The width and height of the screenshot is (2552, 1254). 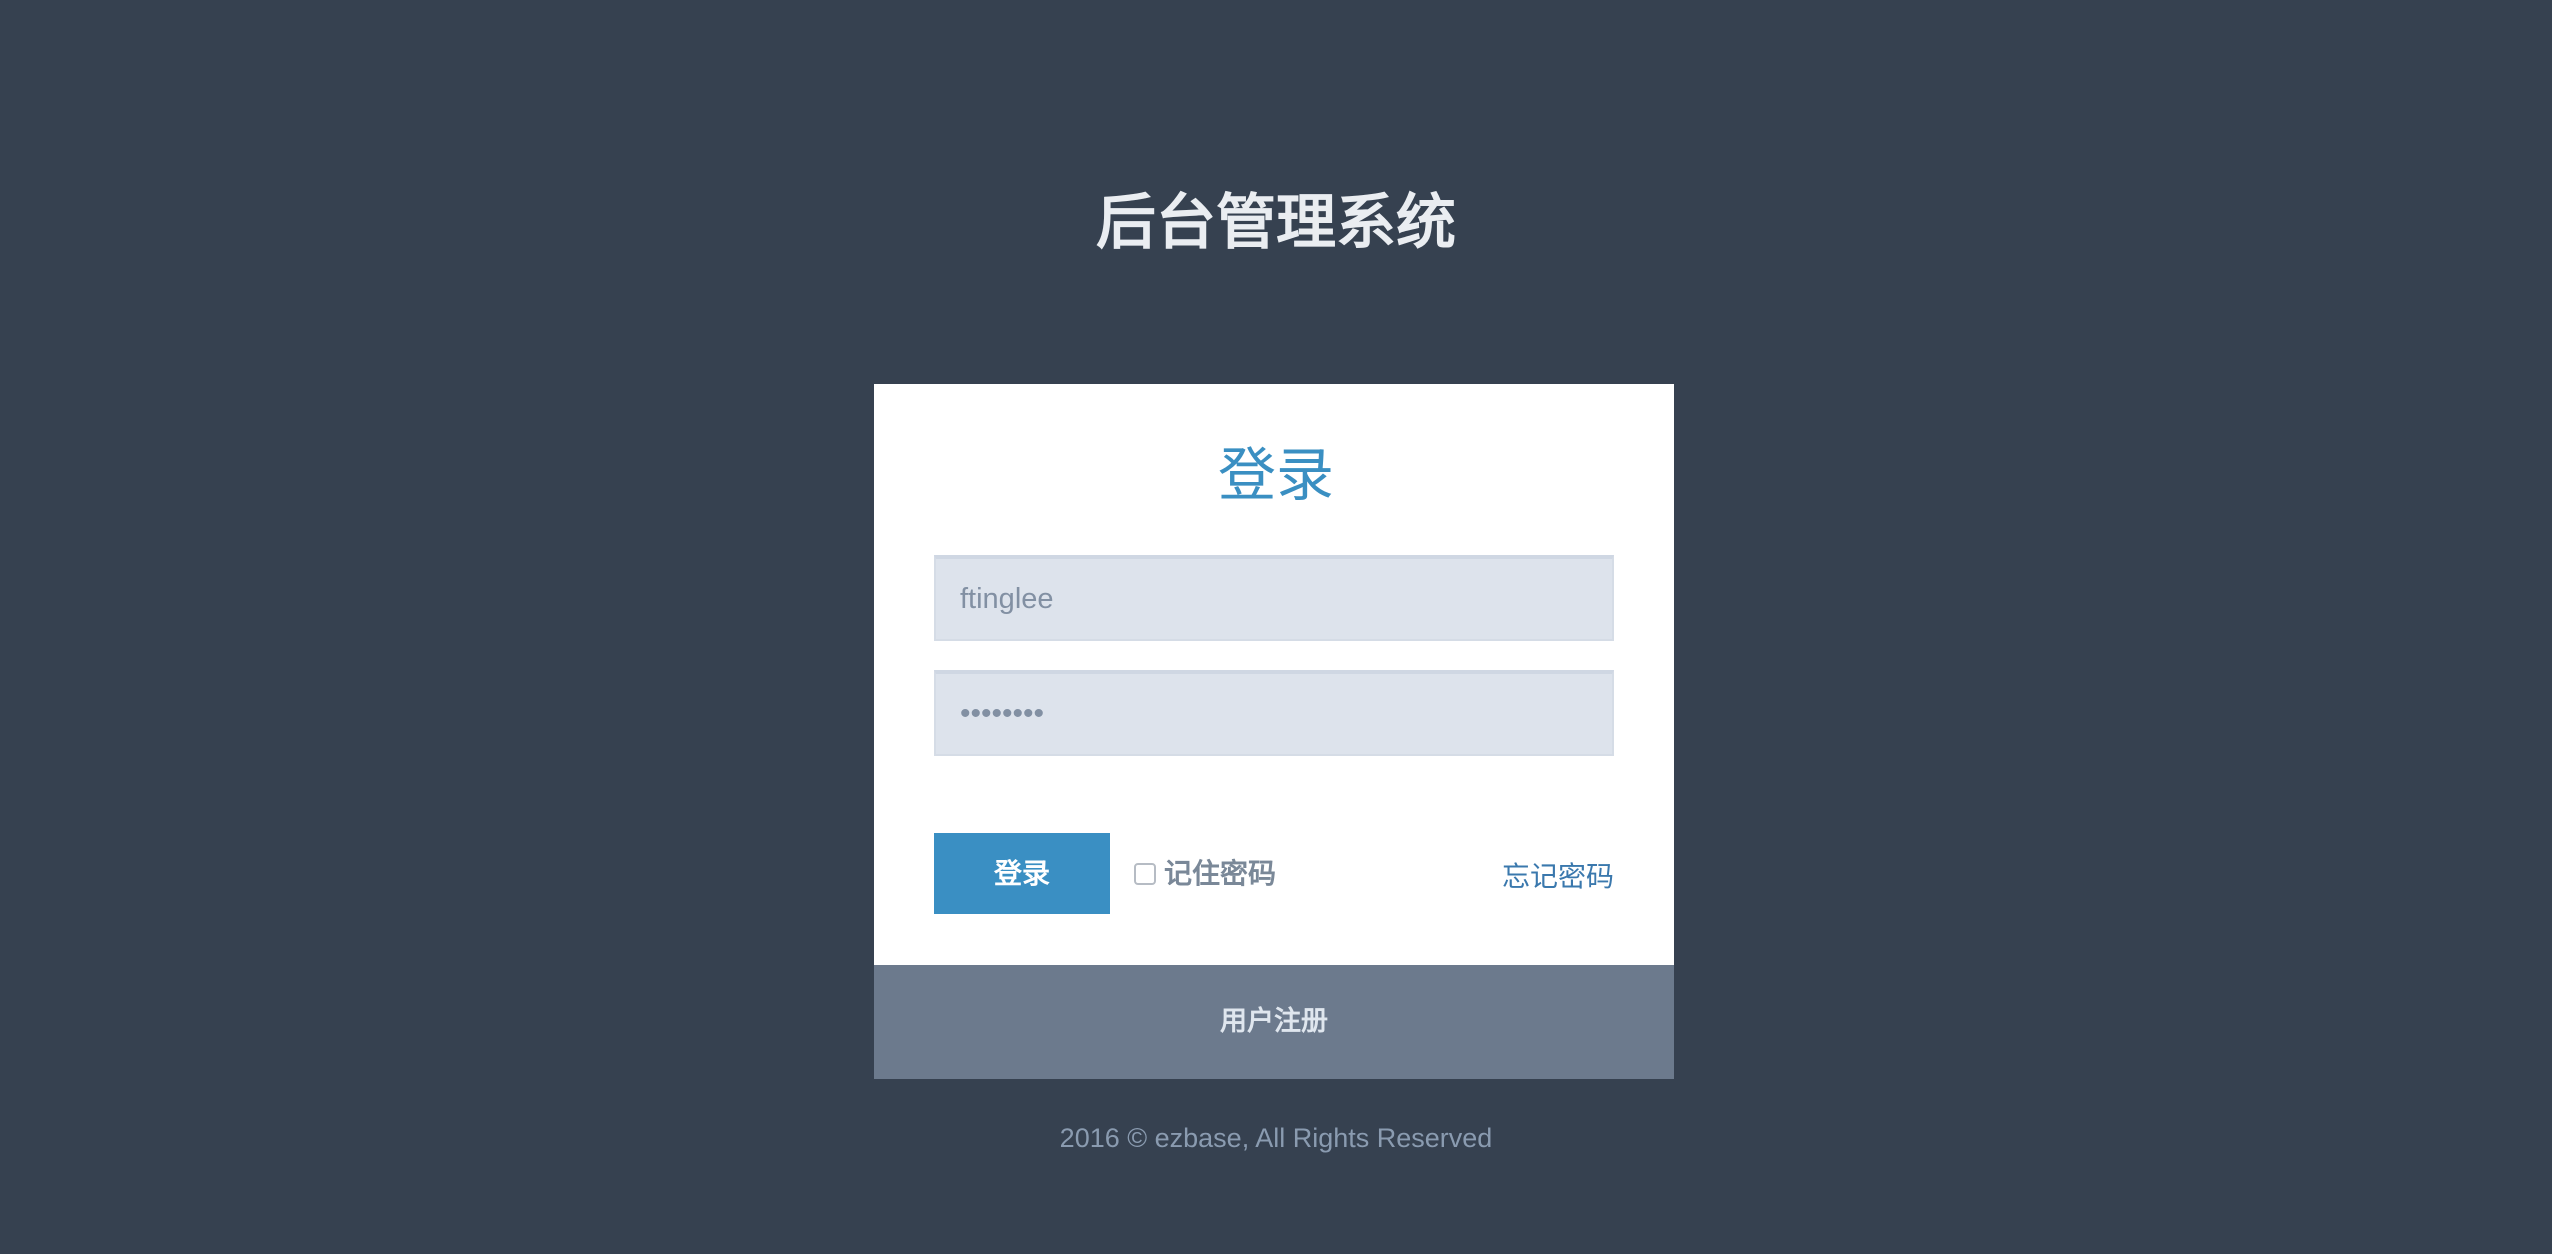 What do you see at coordinates (1145, 874) in the screenshot?
I see `remember-checkbox` at bounding box center [1145, 874].